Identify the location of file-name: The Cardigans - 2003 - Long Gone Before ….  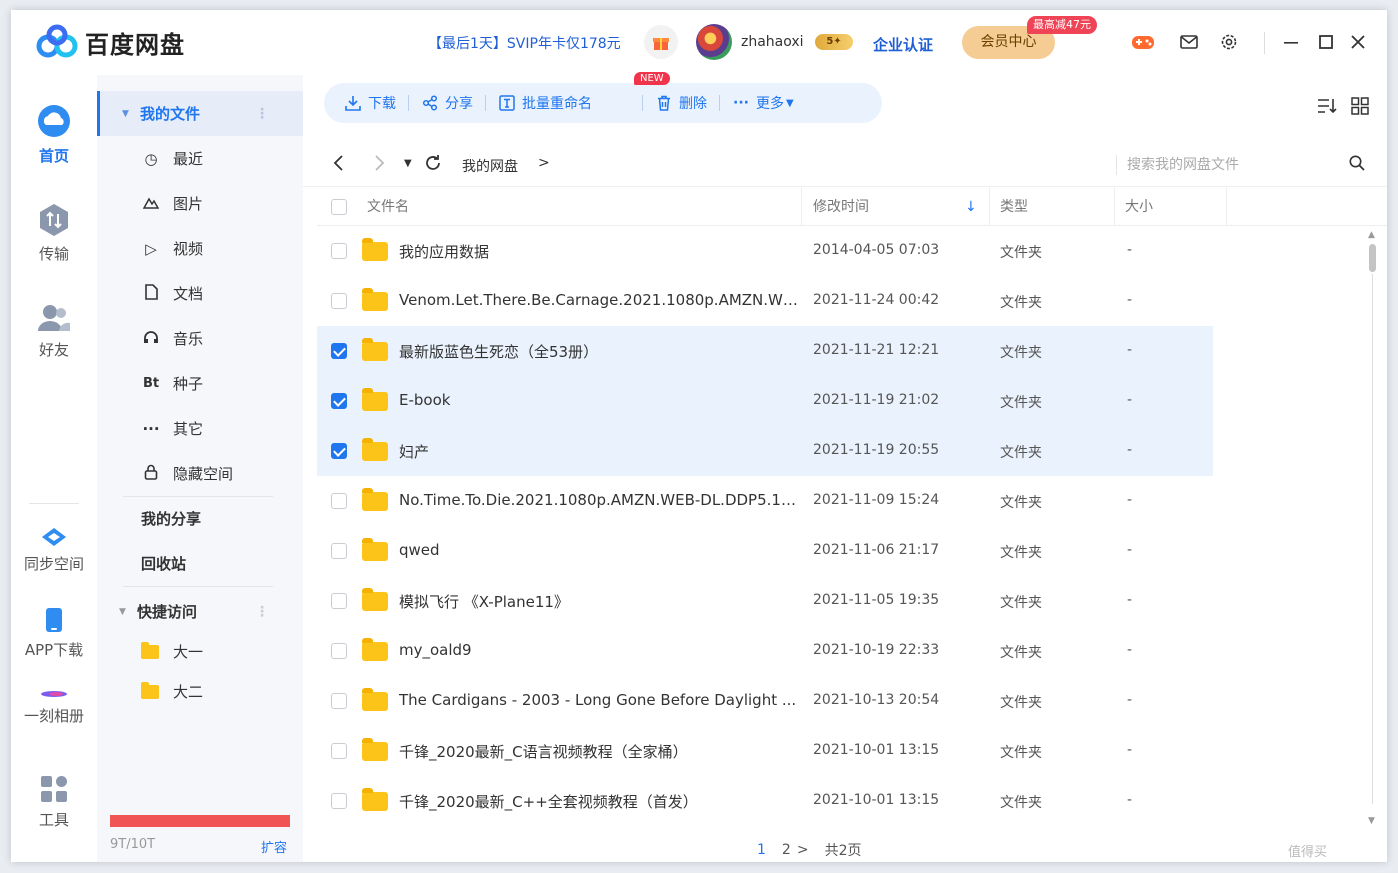
(599, 700).